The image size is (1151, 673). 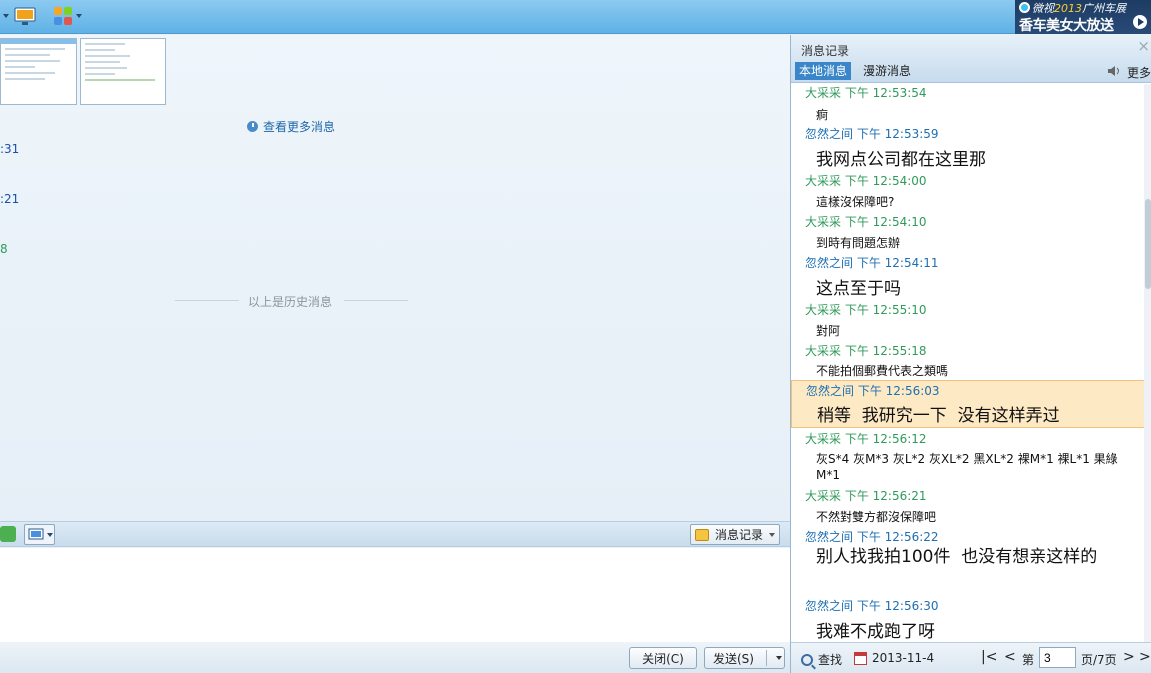 What do you see at coordinates (882, 371) in the screenshot?
I see `message-text: 不能拍個郵費代表之類嗎` at bounding box center [882, 371].